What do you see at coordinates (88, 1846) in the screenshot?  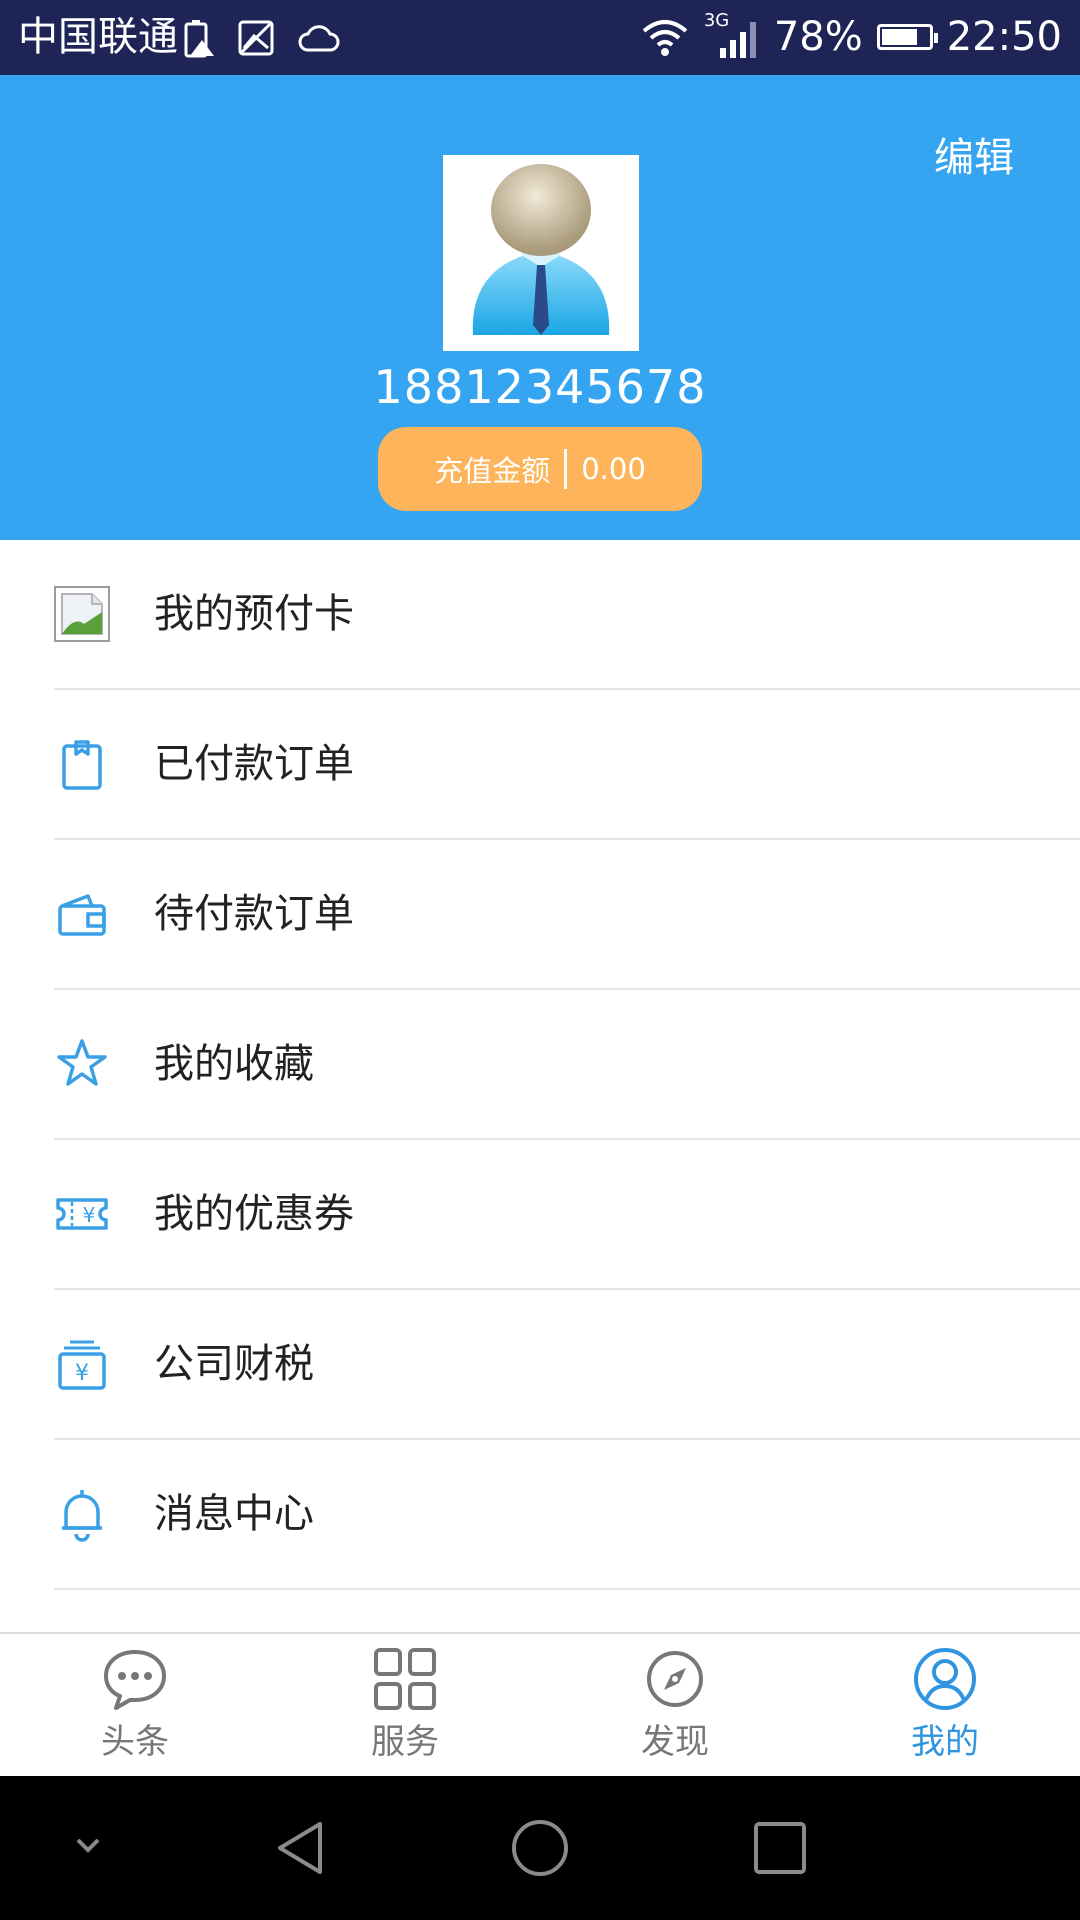 I see `hide-keyboard-icon` at bounding box center [88, 1846].